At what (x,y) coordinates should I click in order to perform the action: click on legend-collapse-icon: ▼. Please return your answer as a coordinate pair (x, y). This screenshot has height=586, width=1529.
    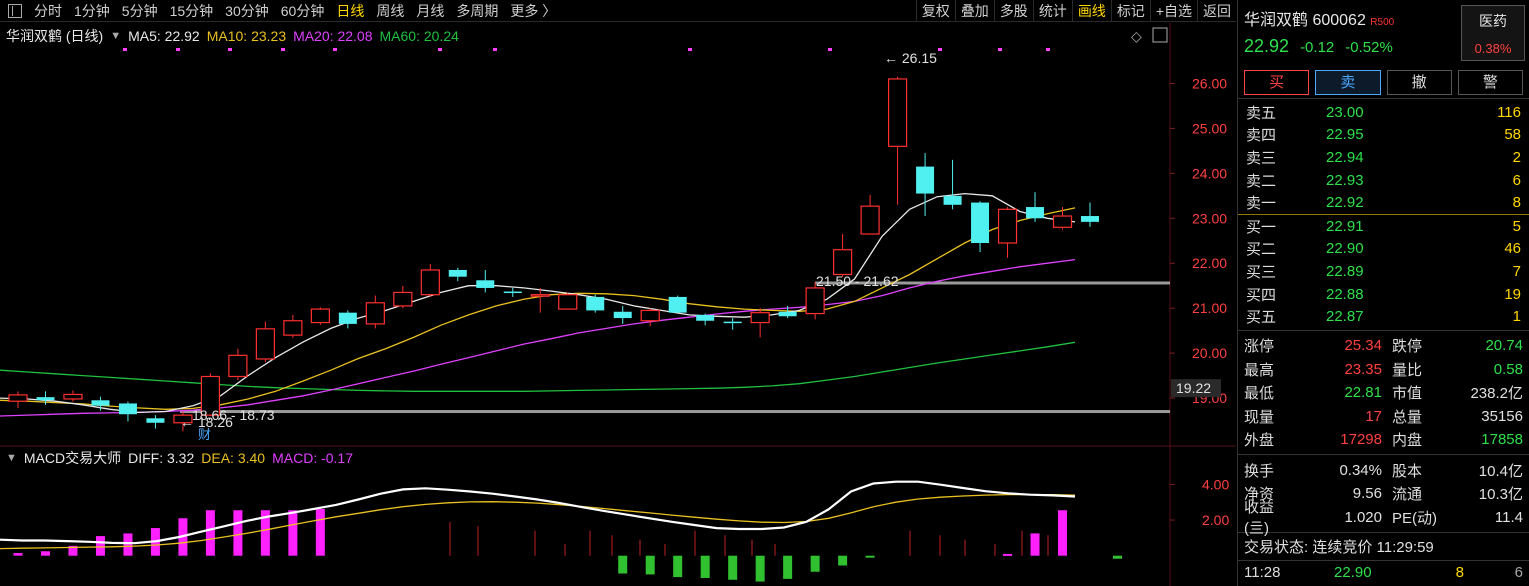
    Looking at the image, I should click on (115, 36).